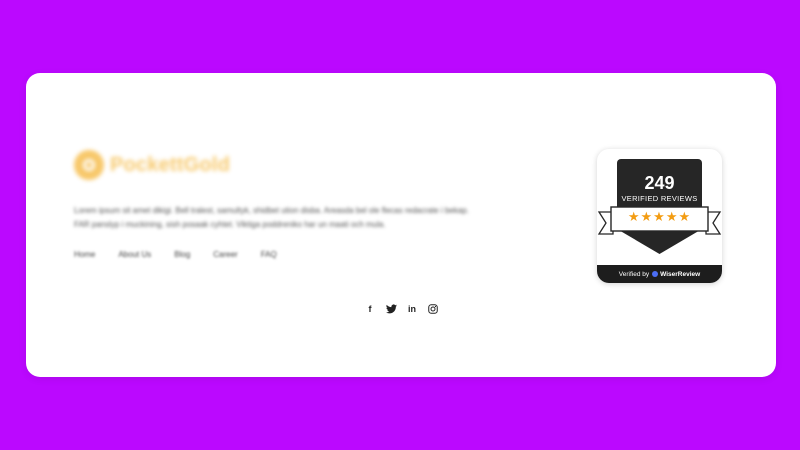 Image resolution: width=800 pixels, height=450 pixels. What do you see at coordinates (370, 309) in the screenshot?
I see `facebook-icon: f` at bounding box center [370, 309].